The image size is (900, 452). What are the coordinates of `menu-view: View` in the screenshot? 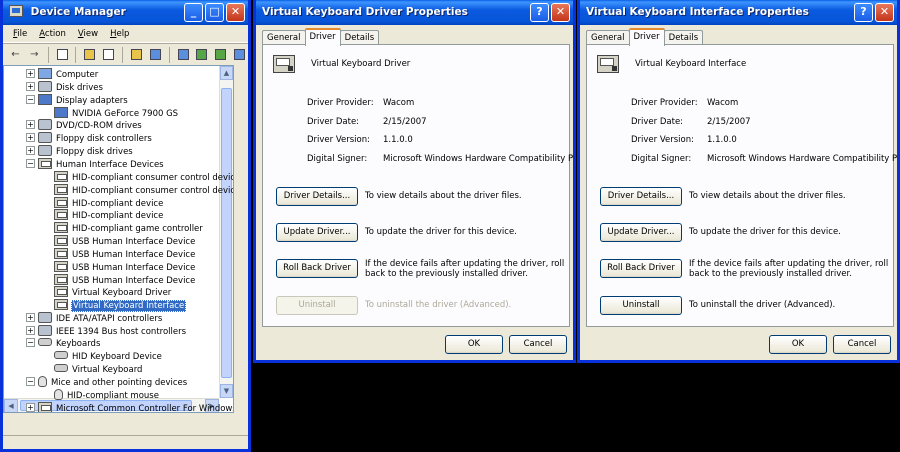 It's located at (88, 34).